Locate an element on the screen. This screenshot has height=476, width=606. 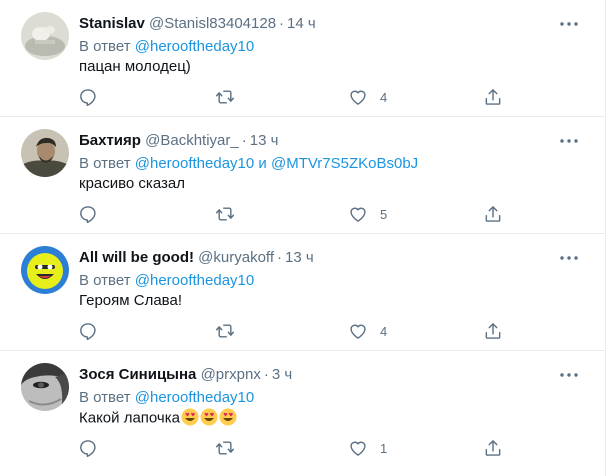
mention-link: @MTVr7S5ZKoBs0bJ is located at coordinates (344, 163).